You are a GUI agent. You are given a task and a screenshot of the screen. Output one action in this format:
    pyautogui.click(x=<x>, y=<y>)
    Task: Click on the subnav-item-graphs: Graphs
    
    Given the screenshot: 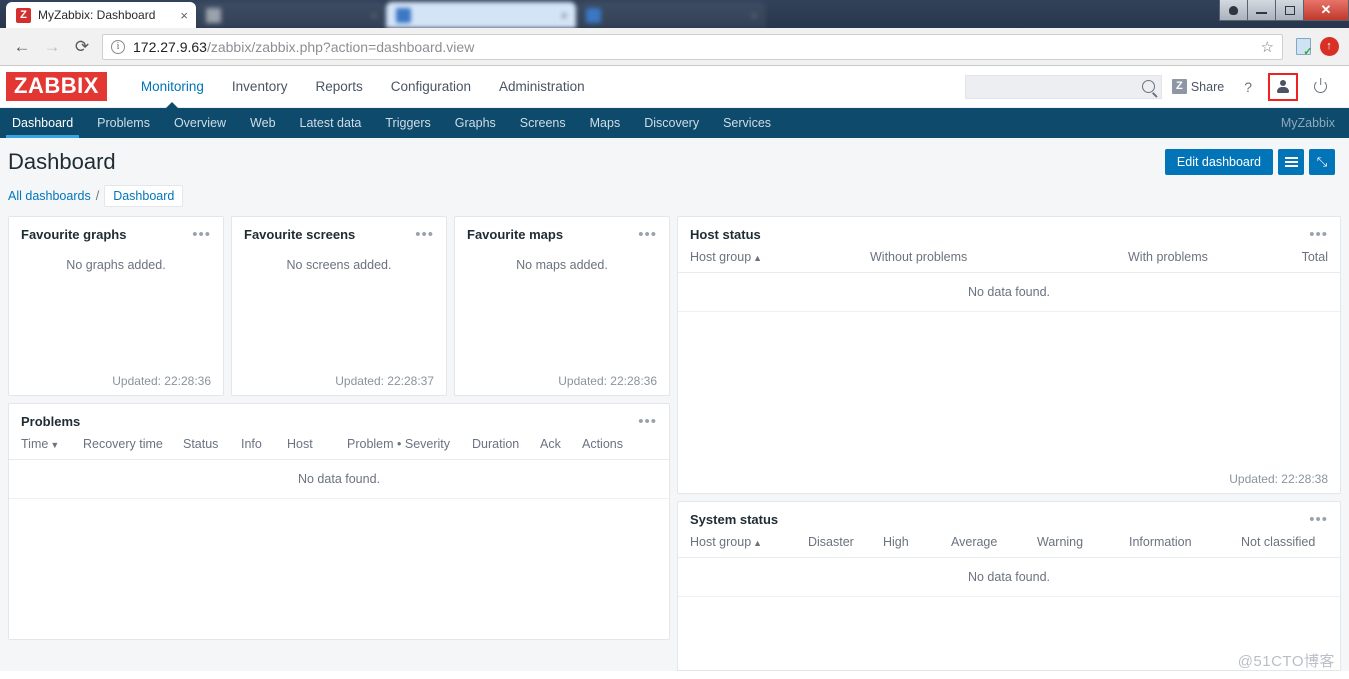 What is the action you would take?
    pyautogui.click(x=475, y=123)
    